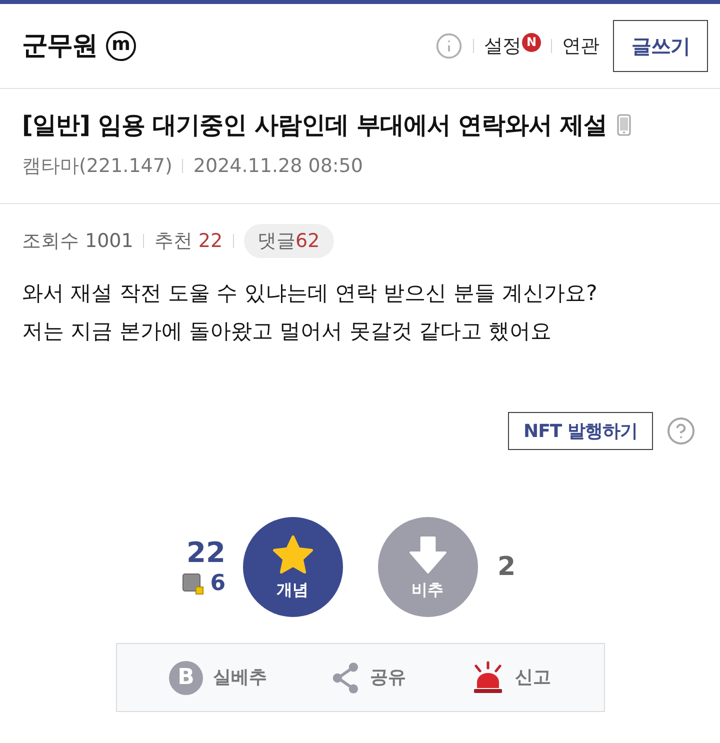 The image size is (720, 743). I want to click on best-upvote-count: 6, so click(218, 584).